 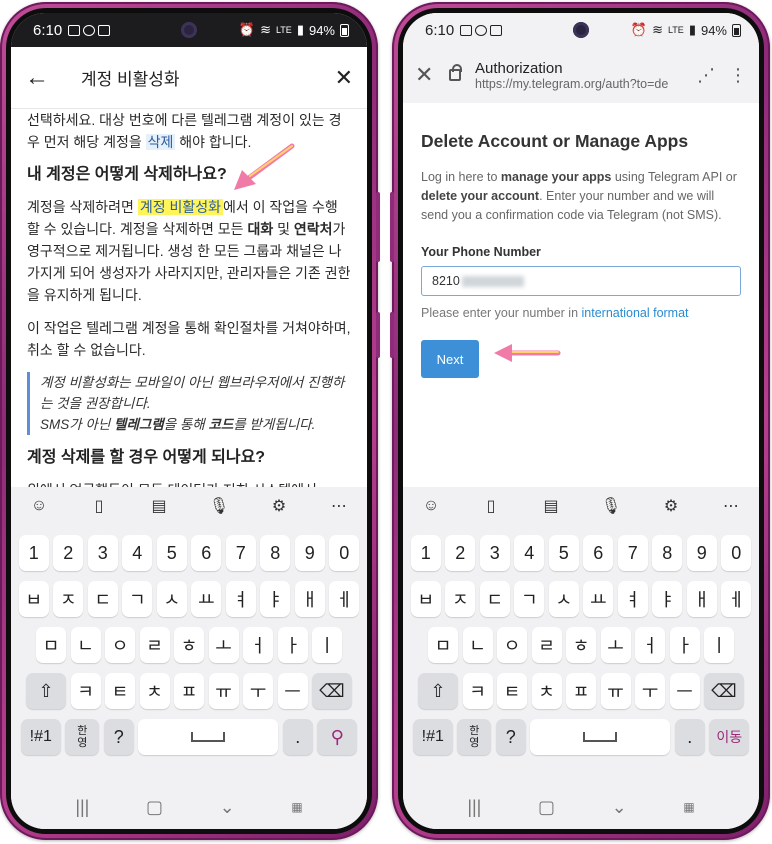 What do you see at coordinates (39, 78) in the screenshot?
I see `arrow-left-icon: ←` at bounding box center [39, 78].